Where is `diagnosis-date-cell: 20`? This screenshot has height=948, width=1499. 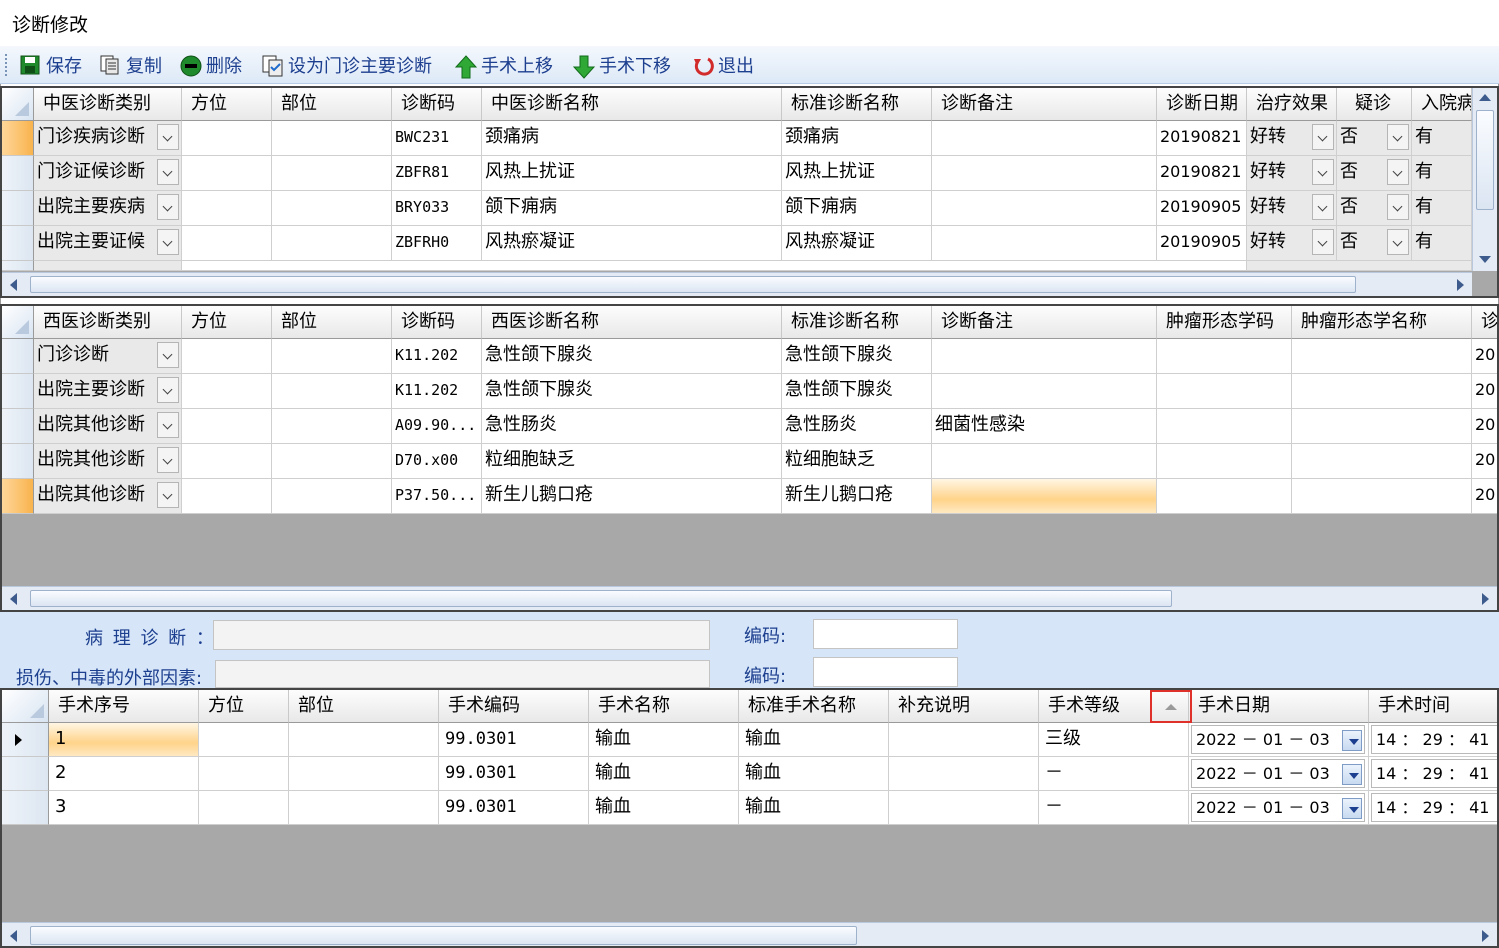 diagnosis-date-cell: 20 is located at coordinates (1484, 426).